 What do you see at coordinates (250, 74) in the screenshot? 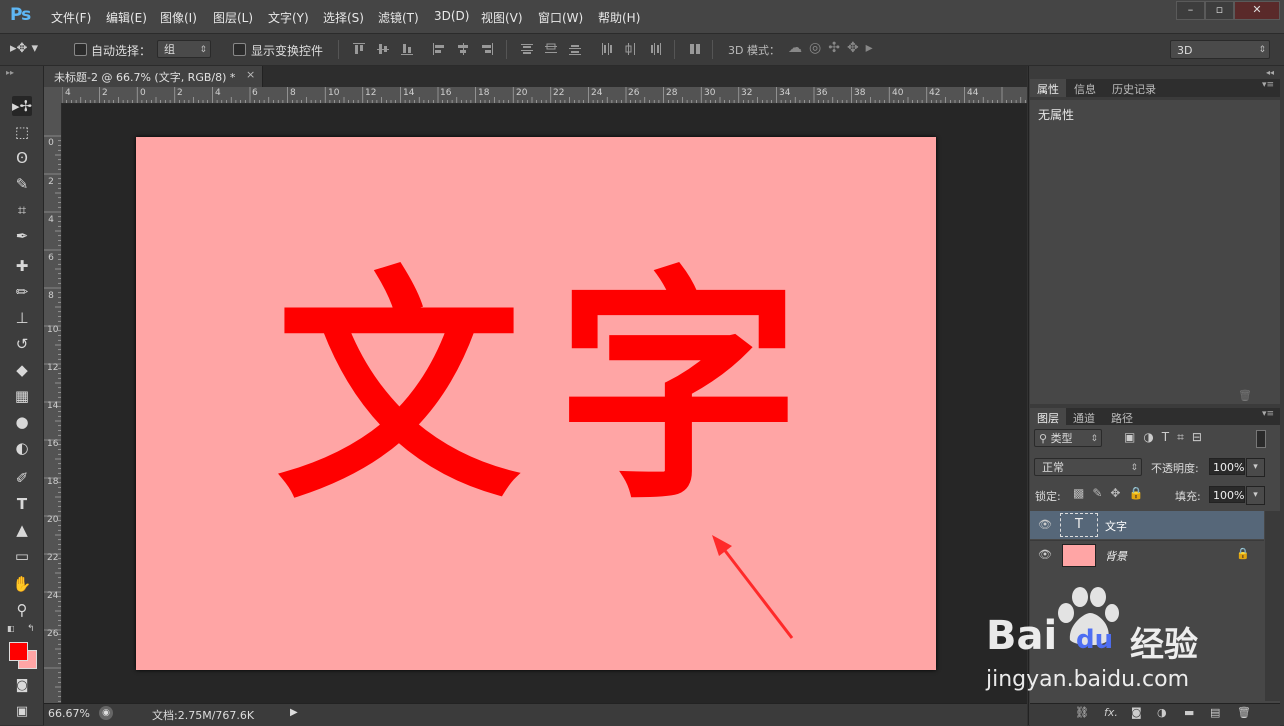
I see `close-tab-icon: ×` at bounding box center [250, 74].